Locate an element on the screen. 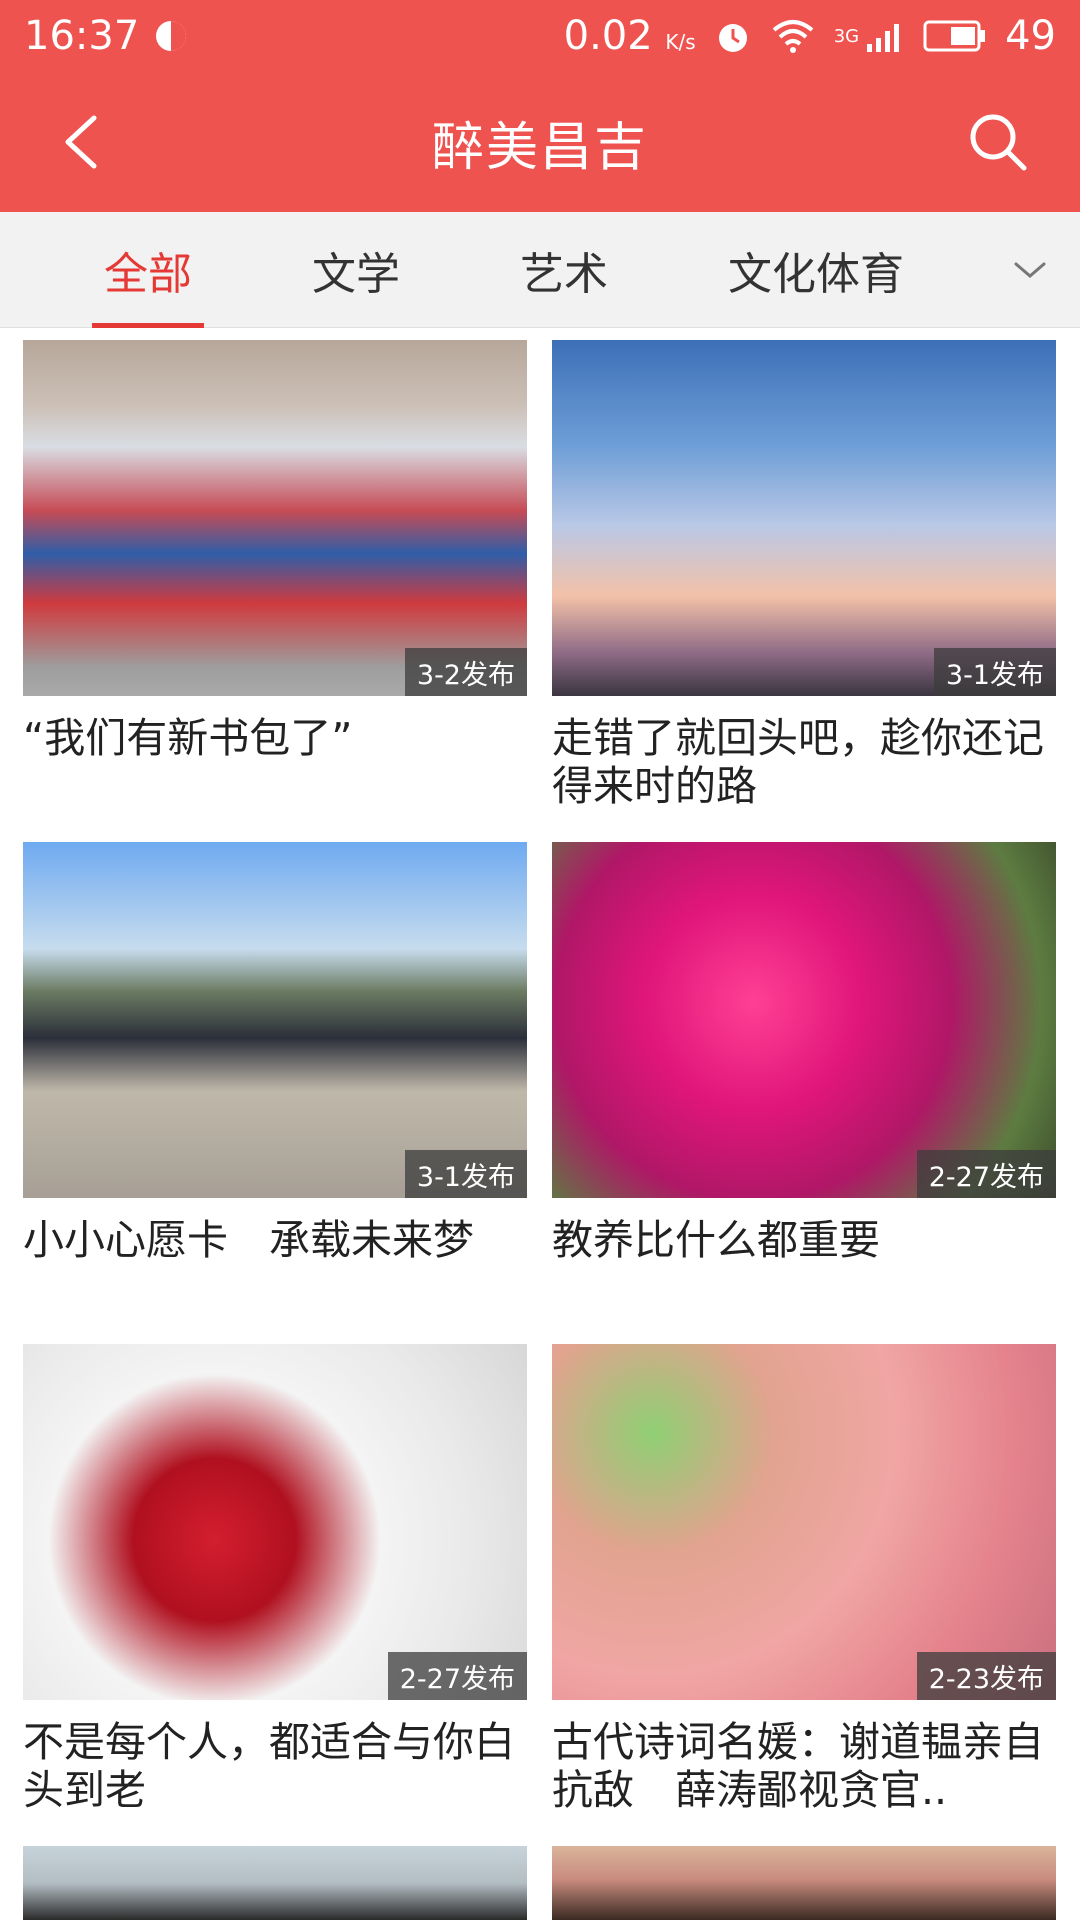 Image resolution: width=1080 pixels, height=1920 pixels. article-card: 3-1发布 小小心愿卡 承载未来梦 is located at coordinates (275, 1053).